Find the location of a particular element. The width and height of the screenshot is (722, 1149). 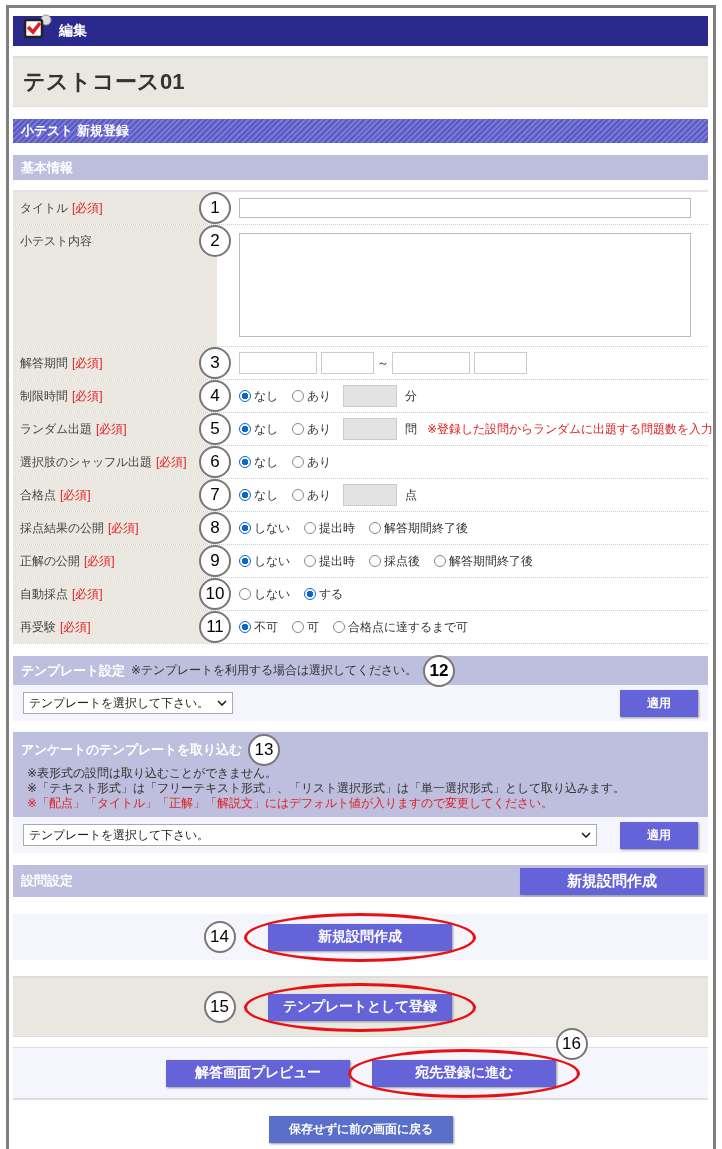

field-label: 制限時間 is located at coordinates (44, 396).